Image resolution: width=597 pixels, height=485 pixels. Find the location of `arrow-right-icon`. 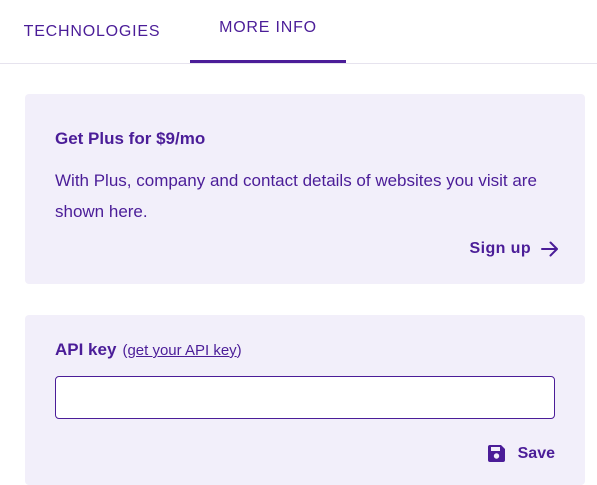

arrow-right-icon is located at coordinates (550, 249).